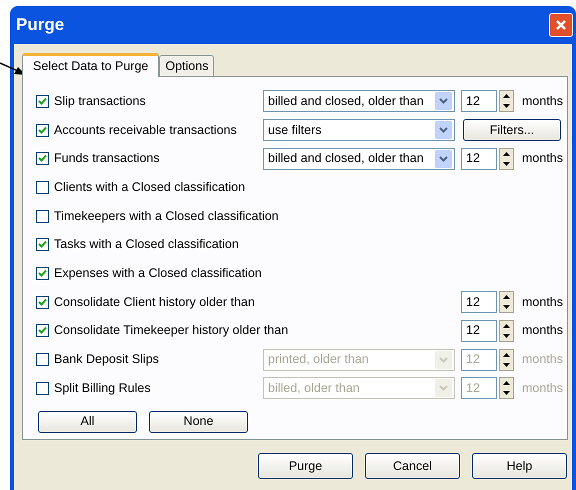 The image size is (576, 490). Describe the element at coordinates (102, 388) in the screenshot. I see `checkbox-label: Split Billing Rules` at that location.